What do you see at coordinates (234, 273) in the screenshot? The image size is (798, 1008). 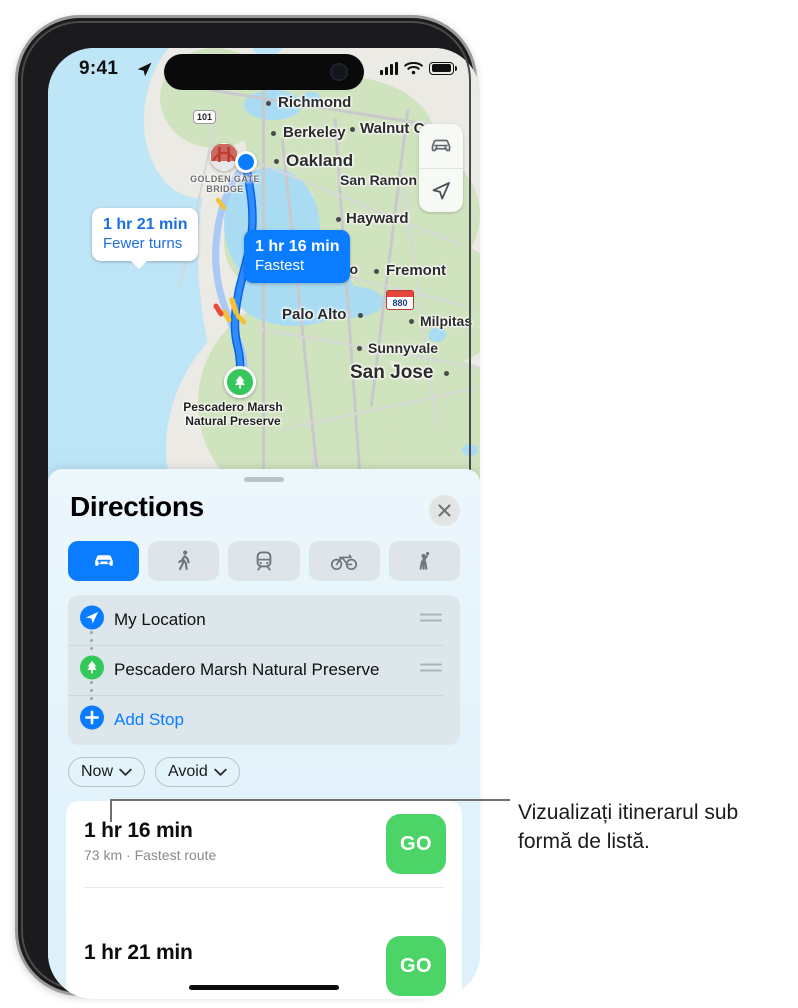 I see `map-route-lines` at bounding box center [234, 273].